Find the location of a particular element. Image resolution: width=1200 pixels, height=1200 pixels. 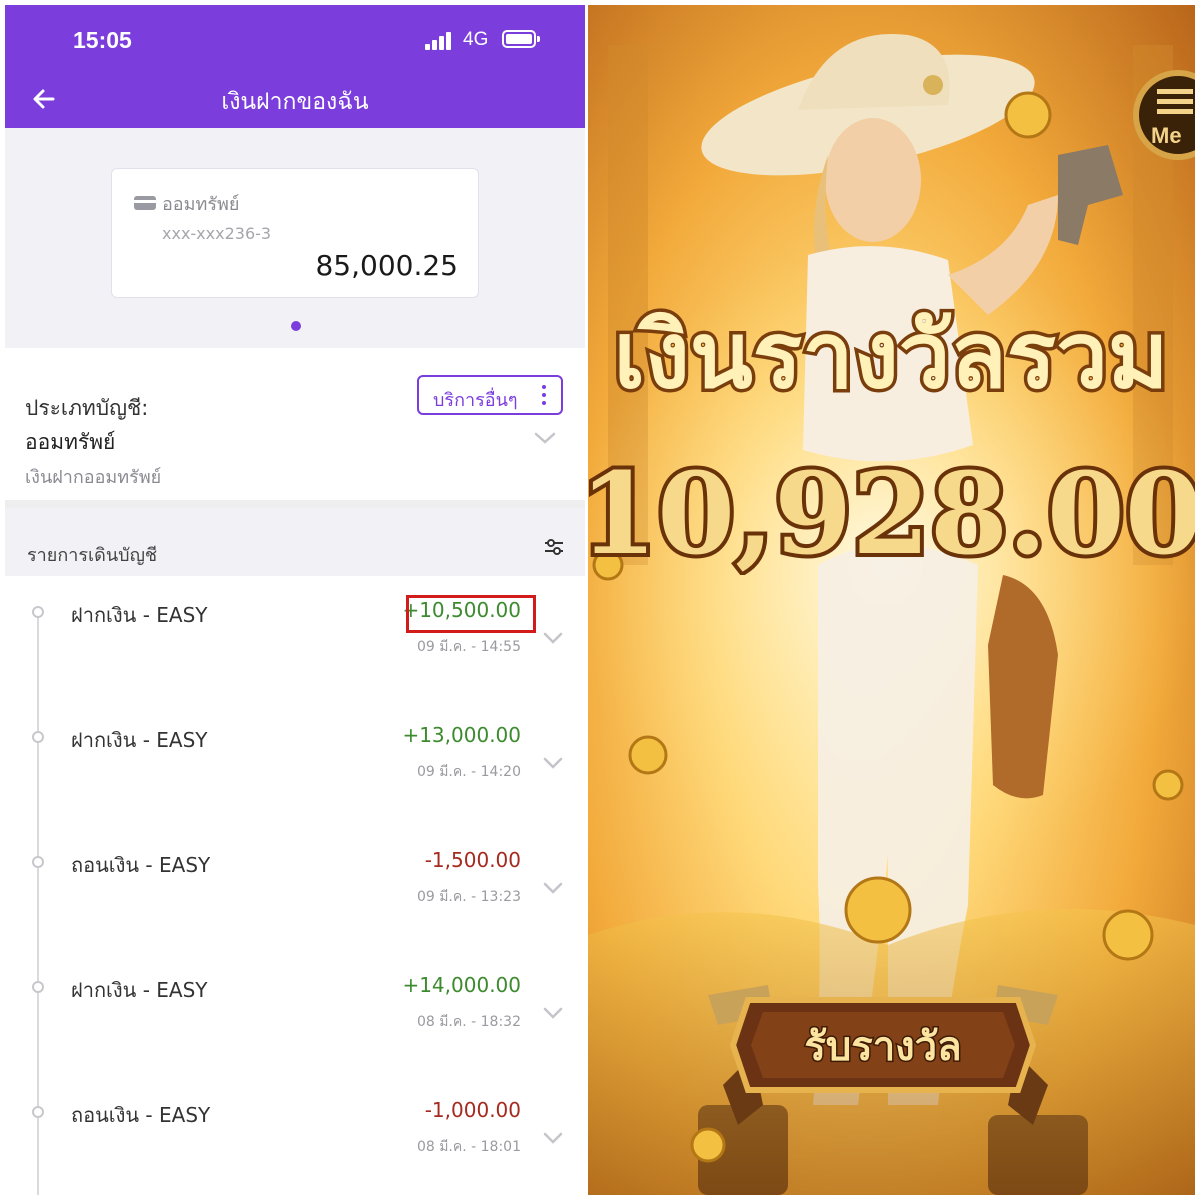

claim-reward-button: รับรางวัล is located at coordinates (883, 1045).